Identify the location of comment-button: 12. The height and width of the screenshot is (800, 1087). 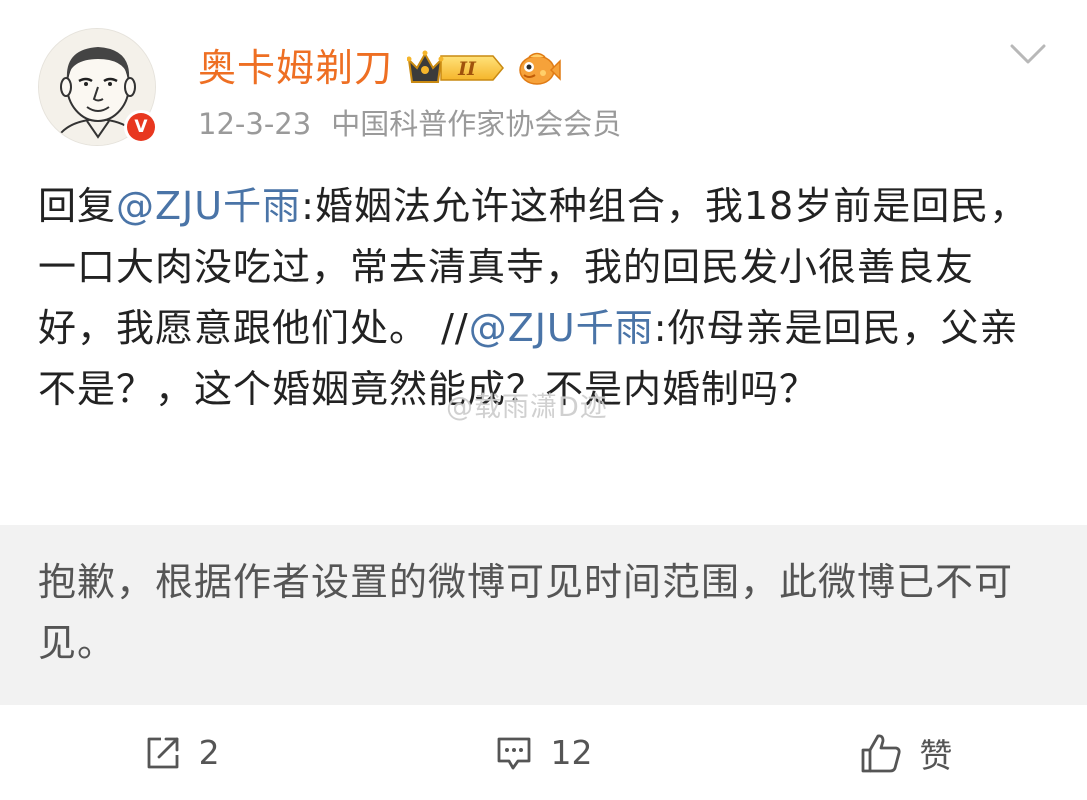
(543, 752).